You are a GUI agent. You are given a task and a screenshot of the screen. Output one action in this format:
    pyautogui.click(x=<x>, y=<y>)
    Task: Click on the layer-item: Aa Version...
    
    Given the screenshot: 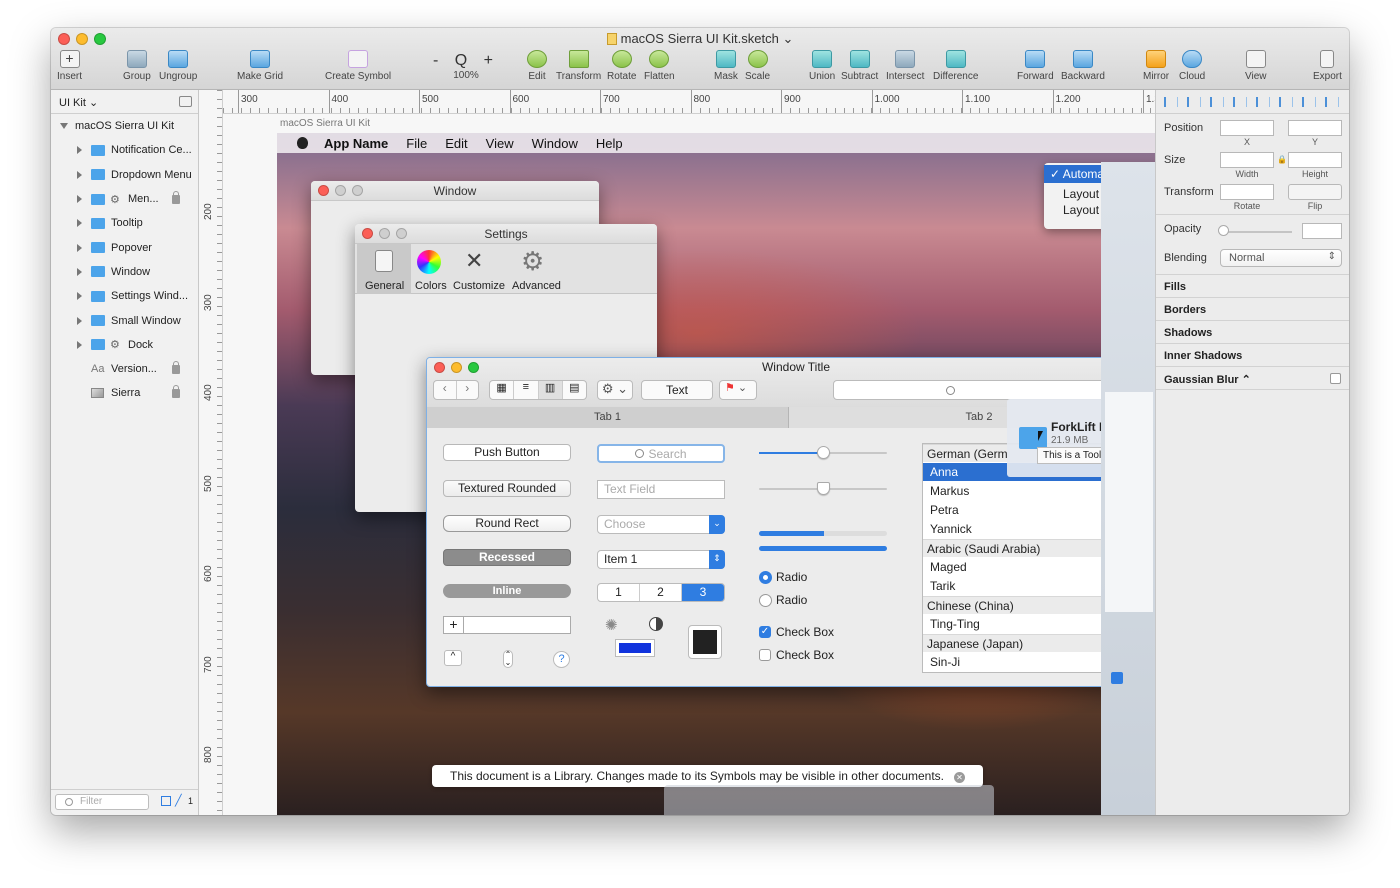 What is the action you would take?
    pyautogui.click(x=124, y=369)
    